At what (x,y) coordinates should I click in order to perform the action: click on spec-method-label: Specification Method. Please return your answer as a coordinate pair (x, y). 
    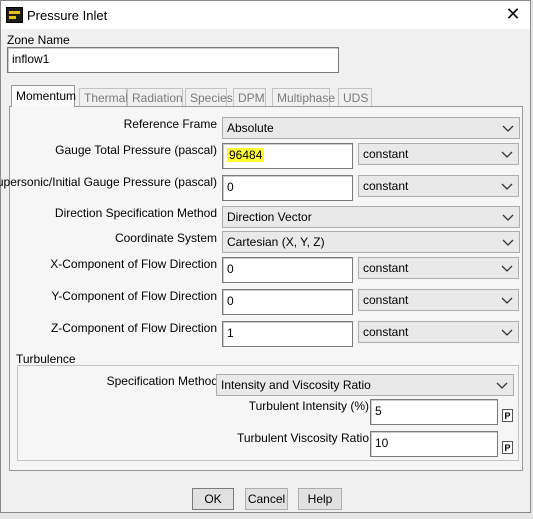
    Looking at the image, I should click on (162, 381).